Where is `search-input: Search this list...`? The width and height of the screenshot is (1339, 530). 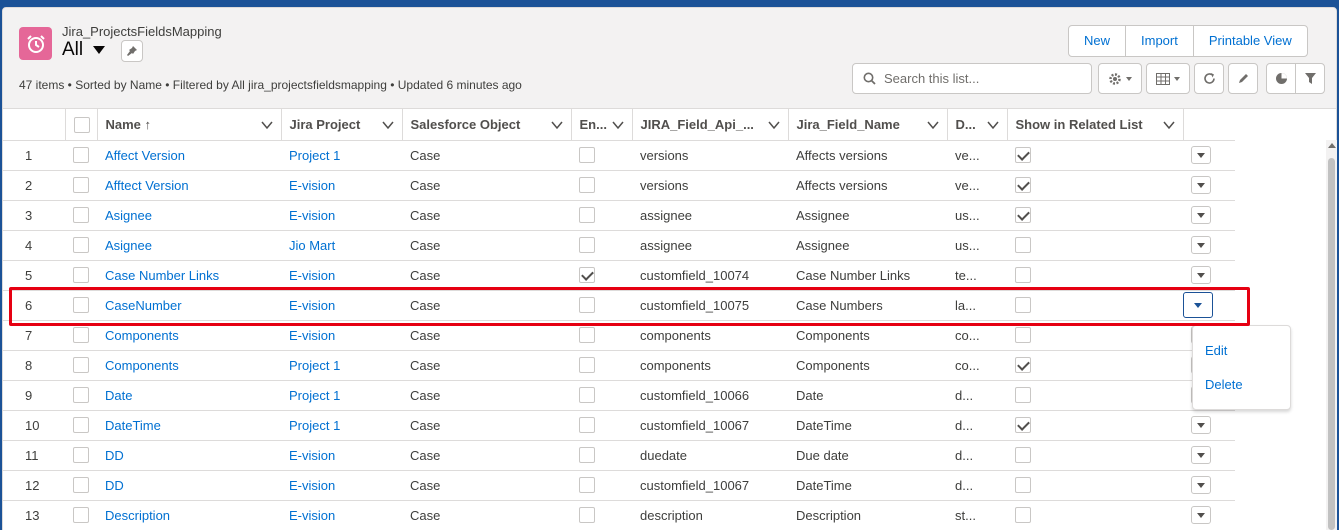 search-input: Search this list... is located at coordinates (972, 78).